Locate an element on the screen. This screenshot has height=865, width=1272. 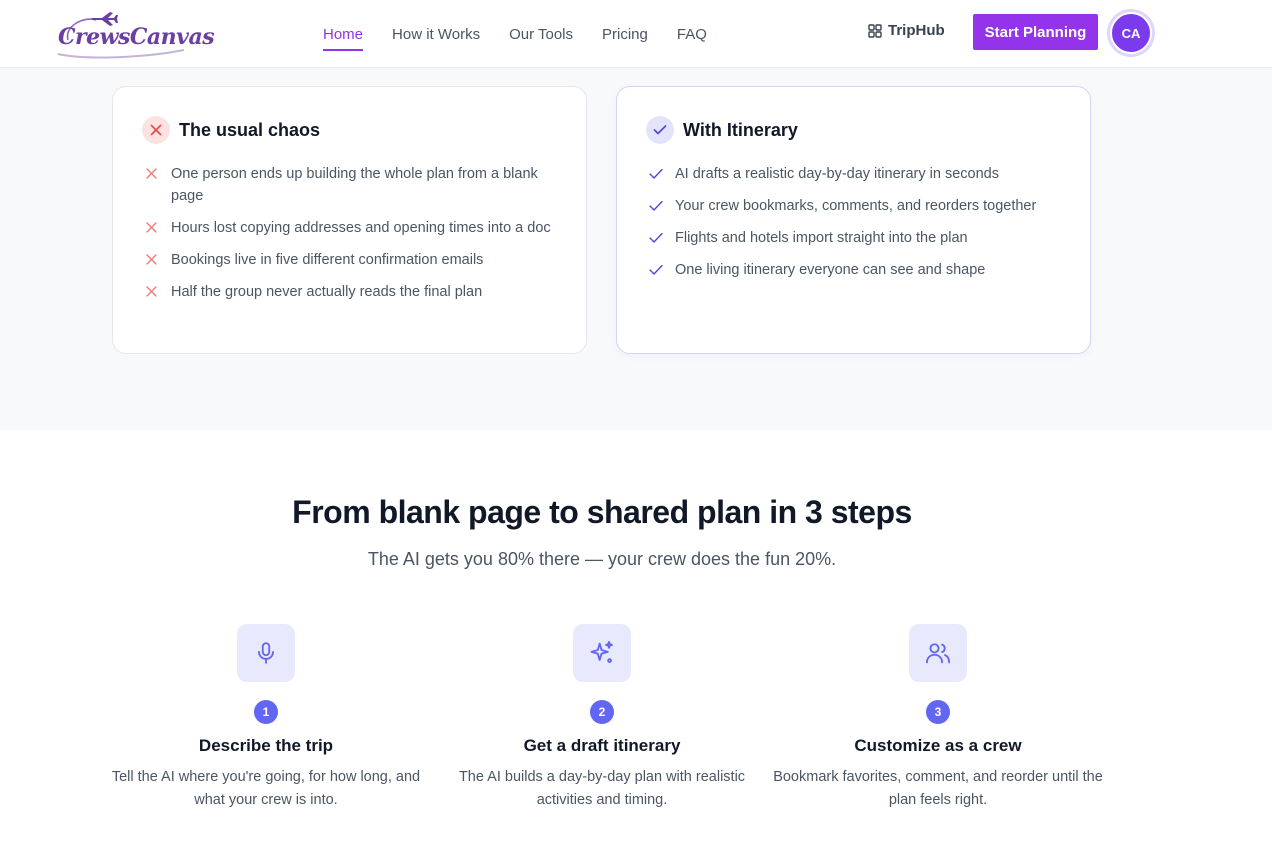
sparkles-icon is located at coordinates (602, 653).